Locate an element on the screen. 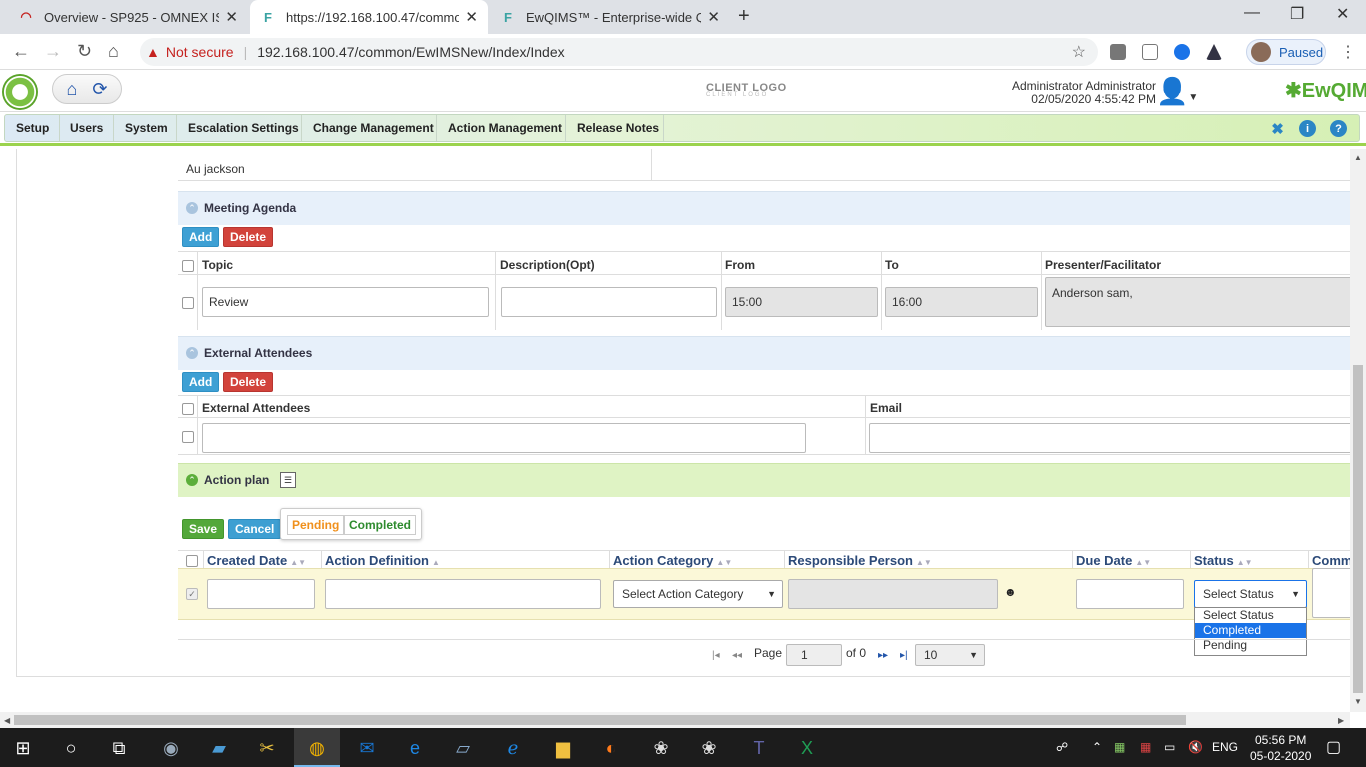 The width and height of the screenshot is (1366, 767). extension-drive-icon is located at coordinates (1214, 52).